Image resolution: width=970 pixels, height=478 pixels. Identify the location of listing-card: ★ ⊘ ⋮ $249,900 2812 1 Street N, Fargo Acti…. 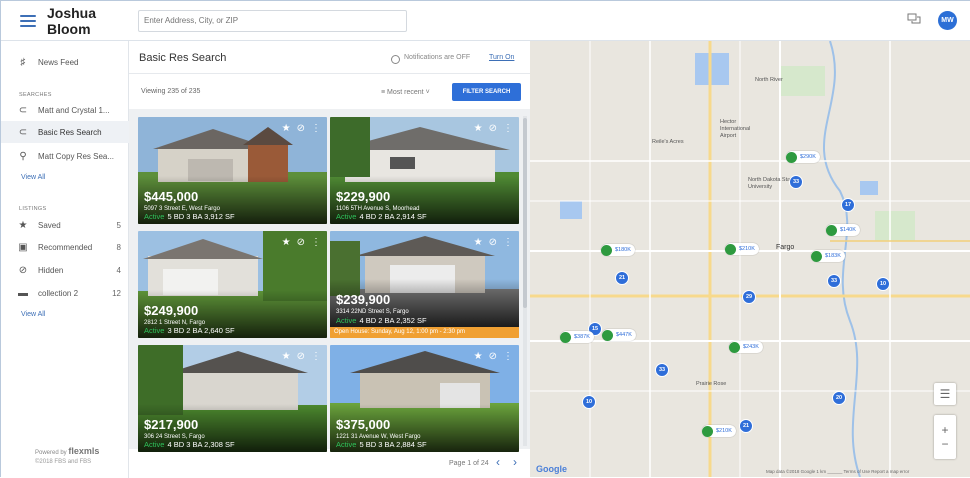
(232, 284).